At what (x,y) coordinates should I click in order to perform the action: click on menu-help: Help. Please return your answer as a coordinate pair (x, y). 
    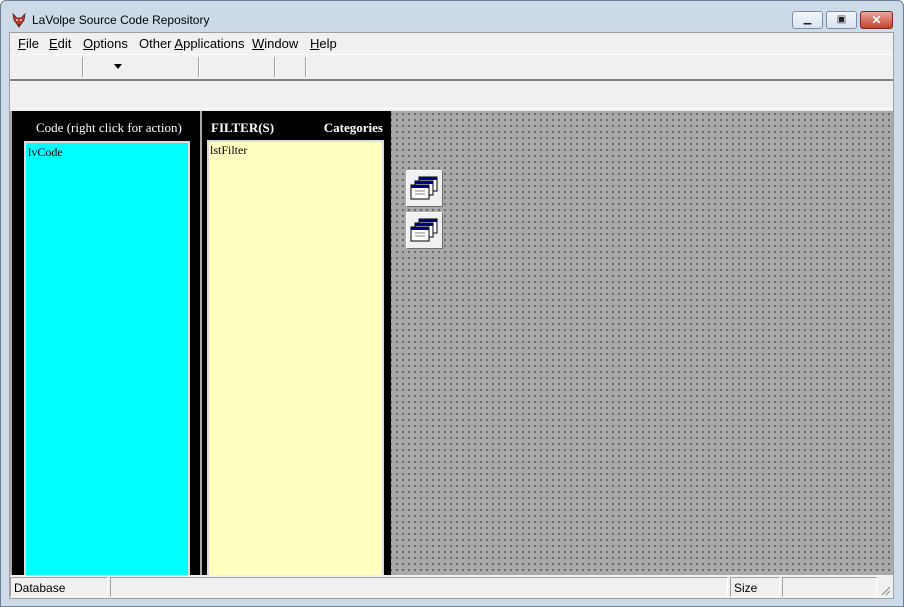
    Looking at the image, I should click on (323, 43).